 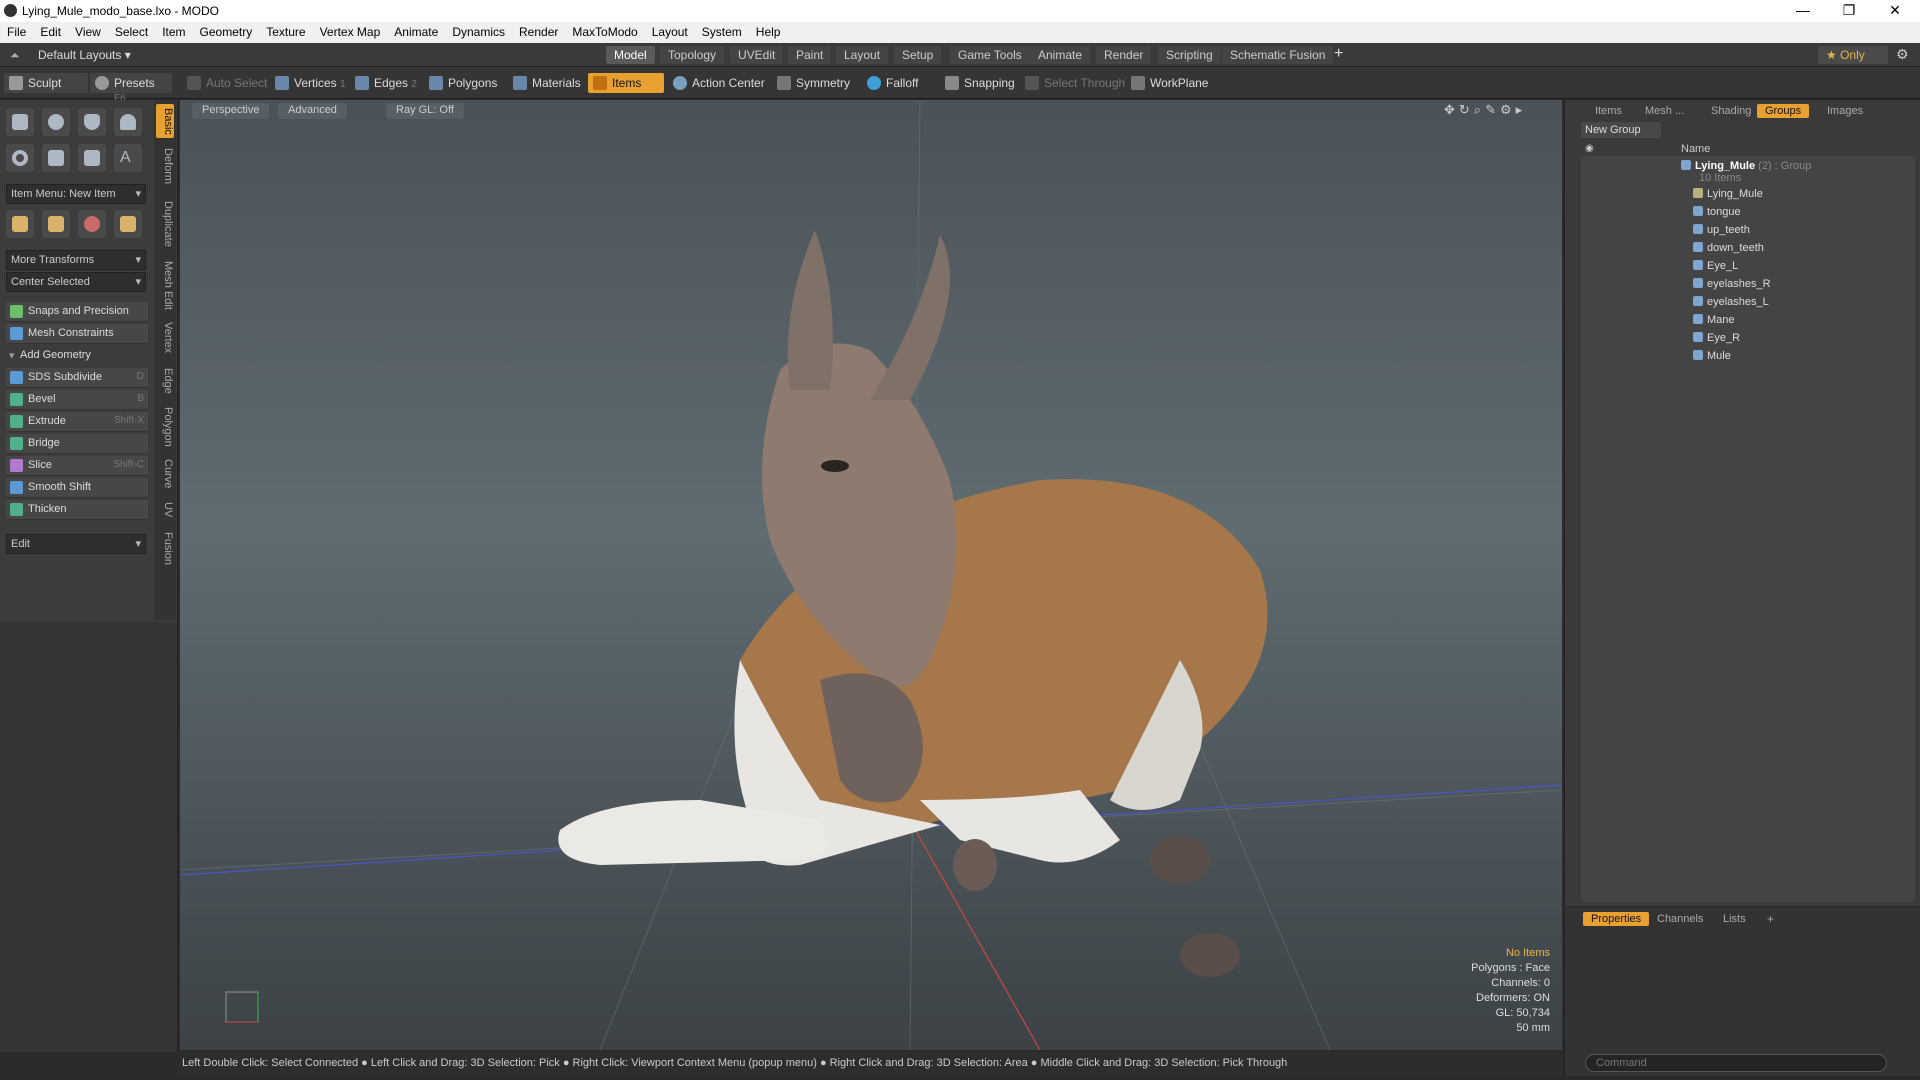 What do you see at coordinates (630, 55) in the screenshot?
I see `tab-model: Model` at bounding box center [630, 55].